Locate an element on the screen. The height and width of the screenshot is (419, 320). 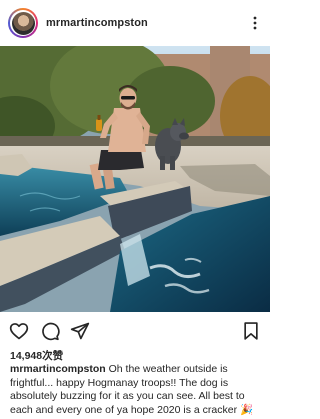
avatar-image is located at coordinates (23, 23).